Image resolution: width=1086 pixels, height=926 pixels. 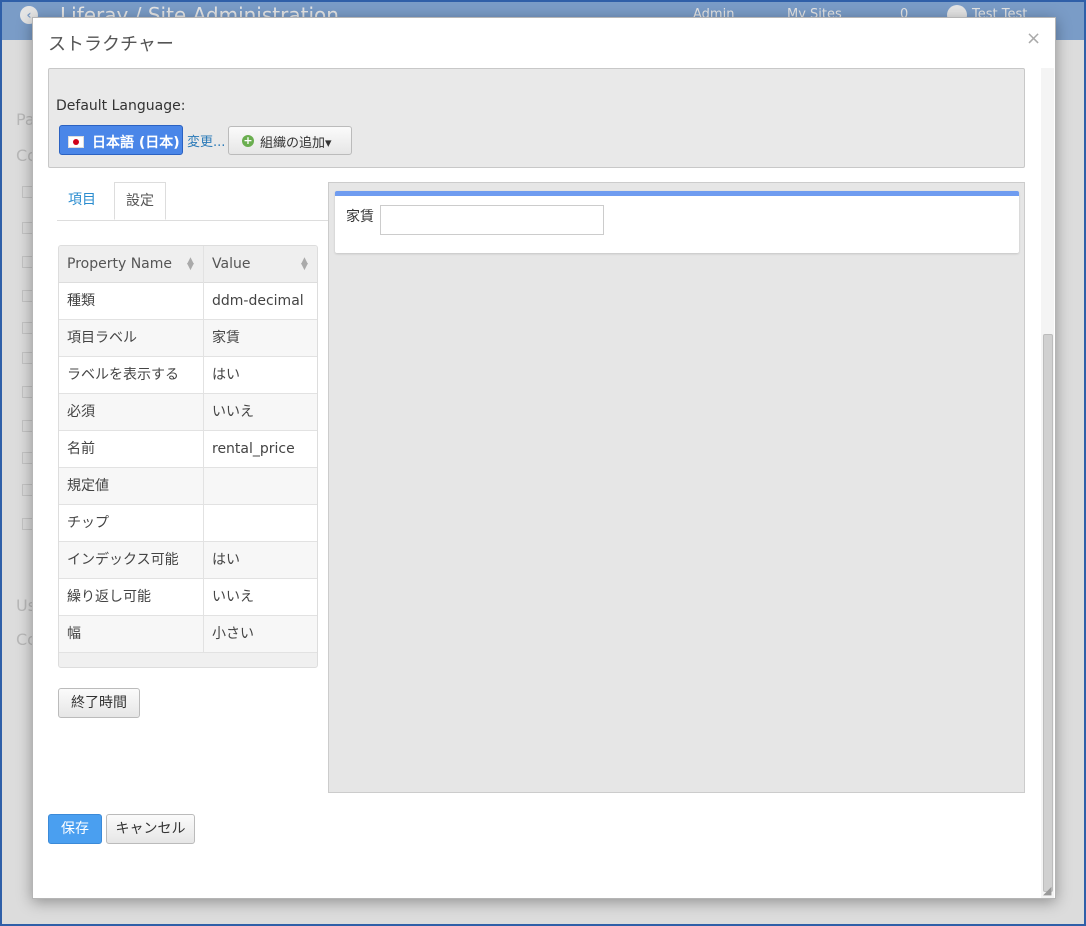 I want to click on tab-settings: 設定, so click(x=140, y=201).